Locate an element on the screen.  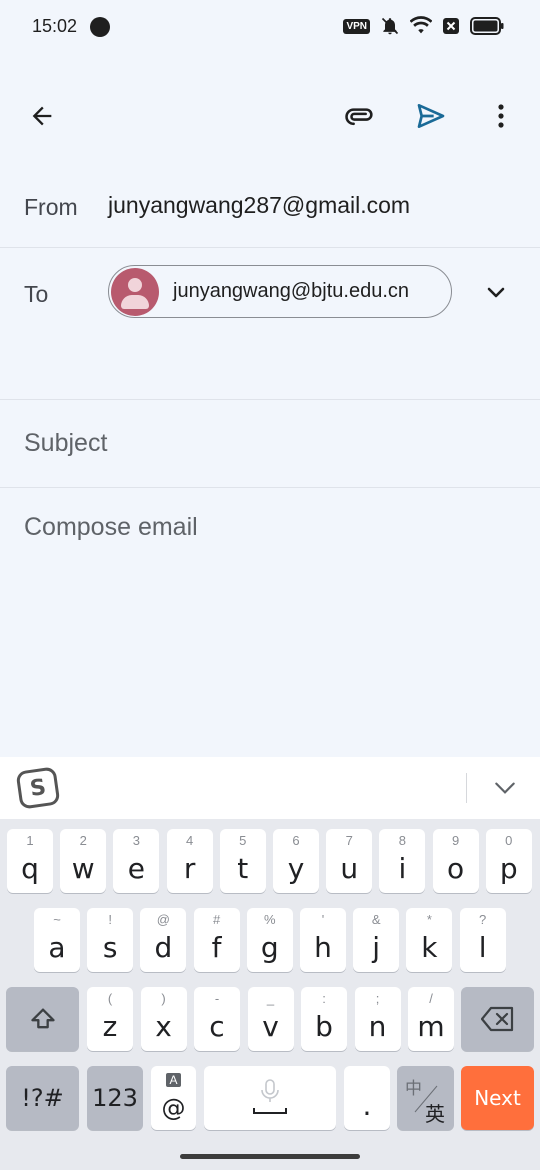
key-hint: 7 is located at coordinates (349, 840).